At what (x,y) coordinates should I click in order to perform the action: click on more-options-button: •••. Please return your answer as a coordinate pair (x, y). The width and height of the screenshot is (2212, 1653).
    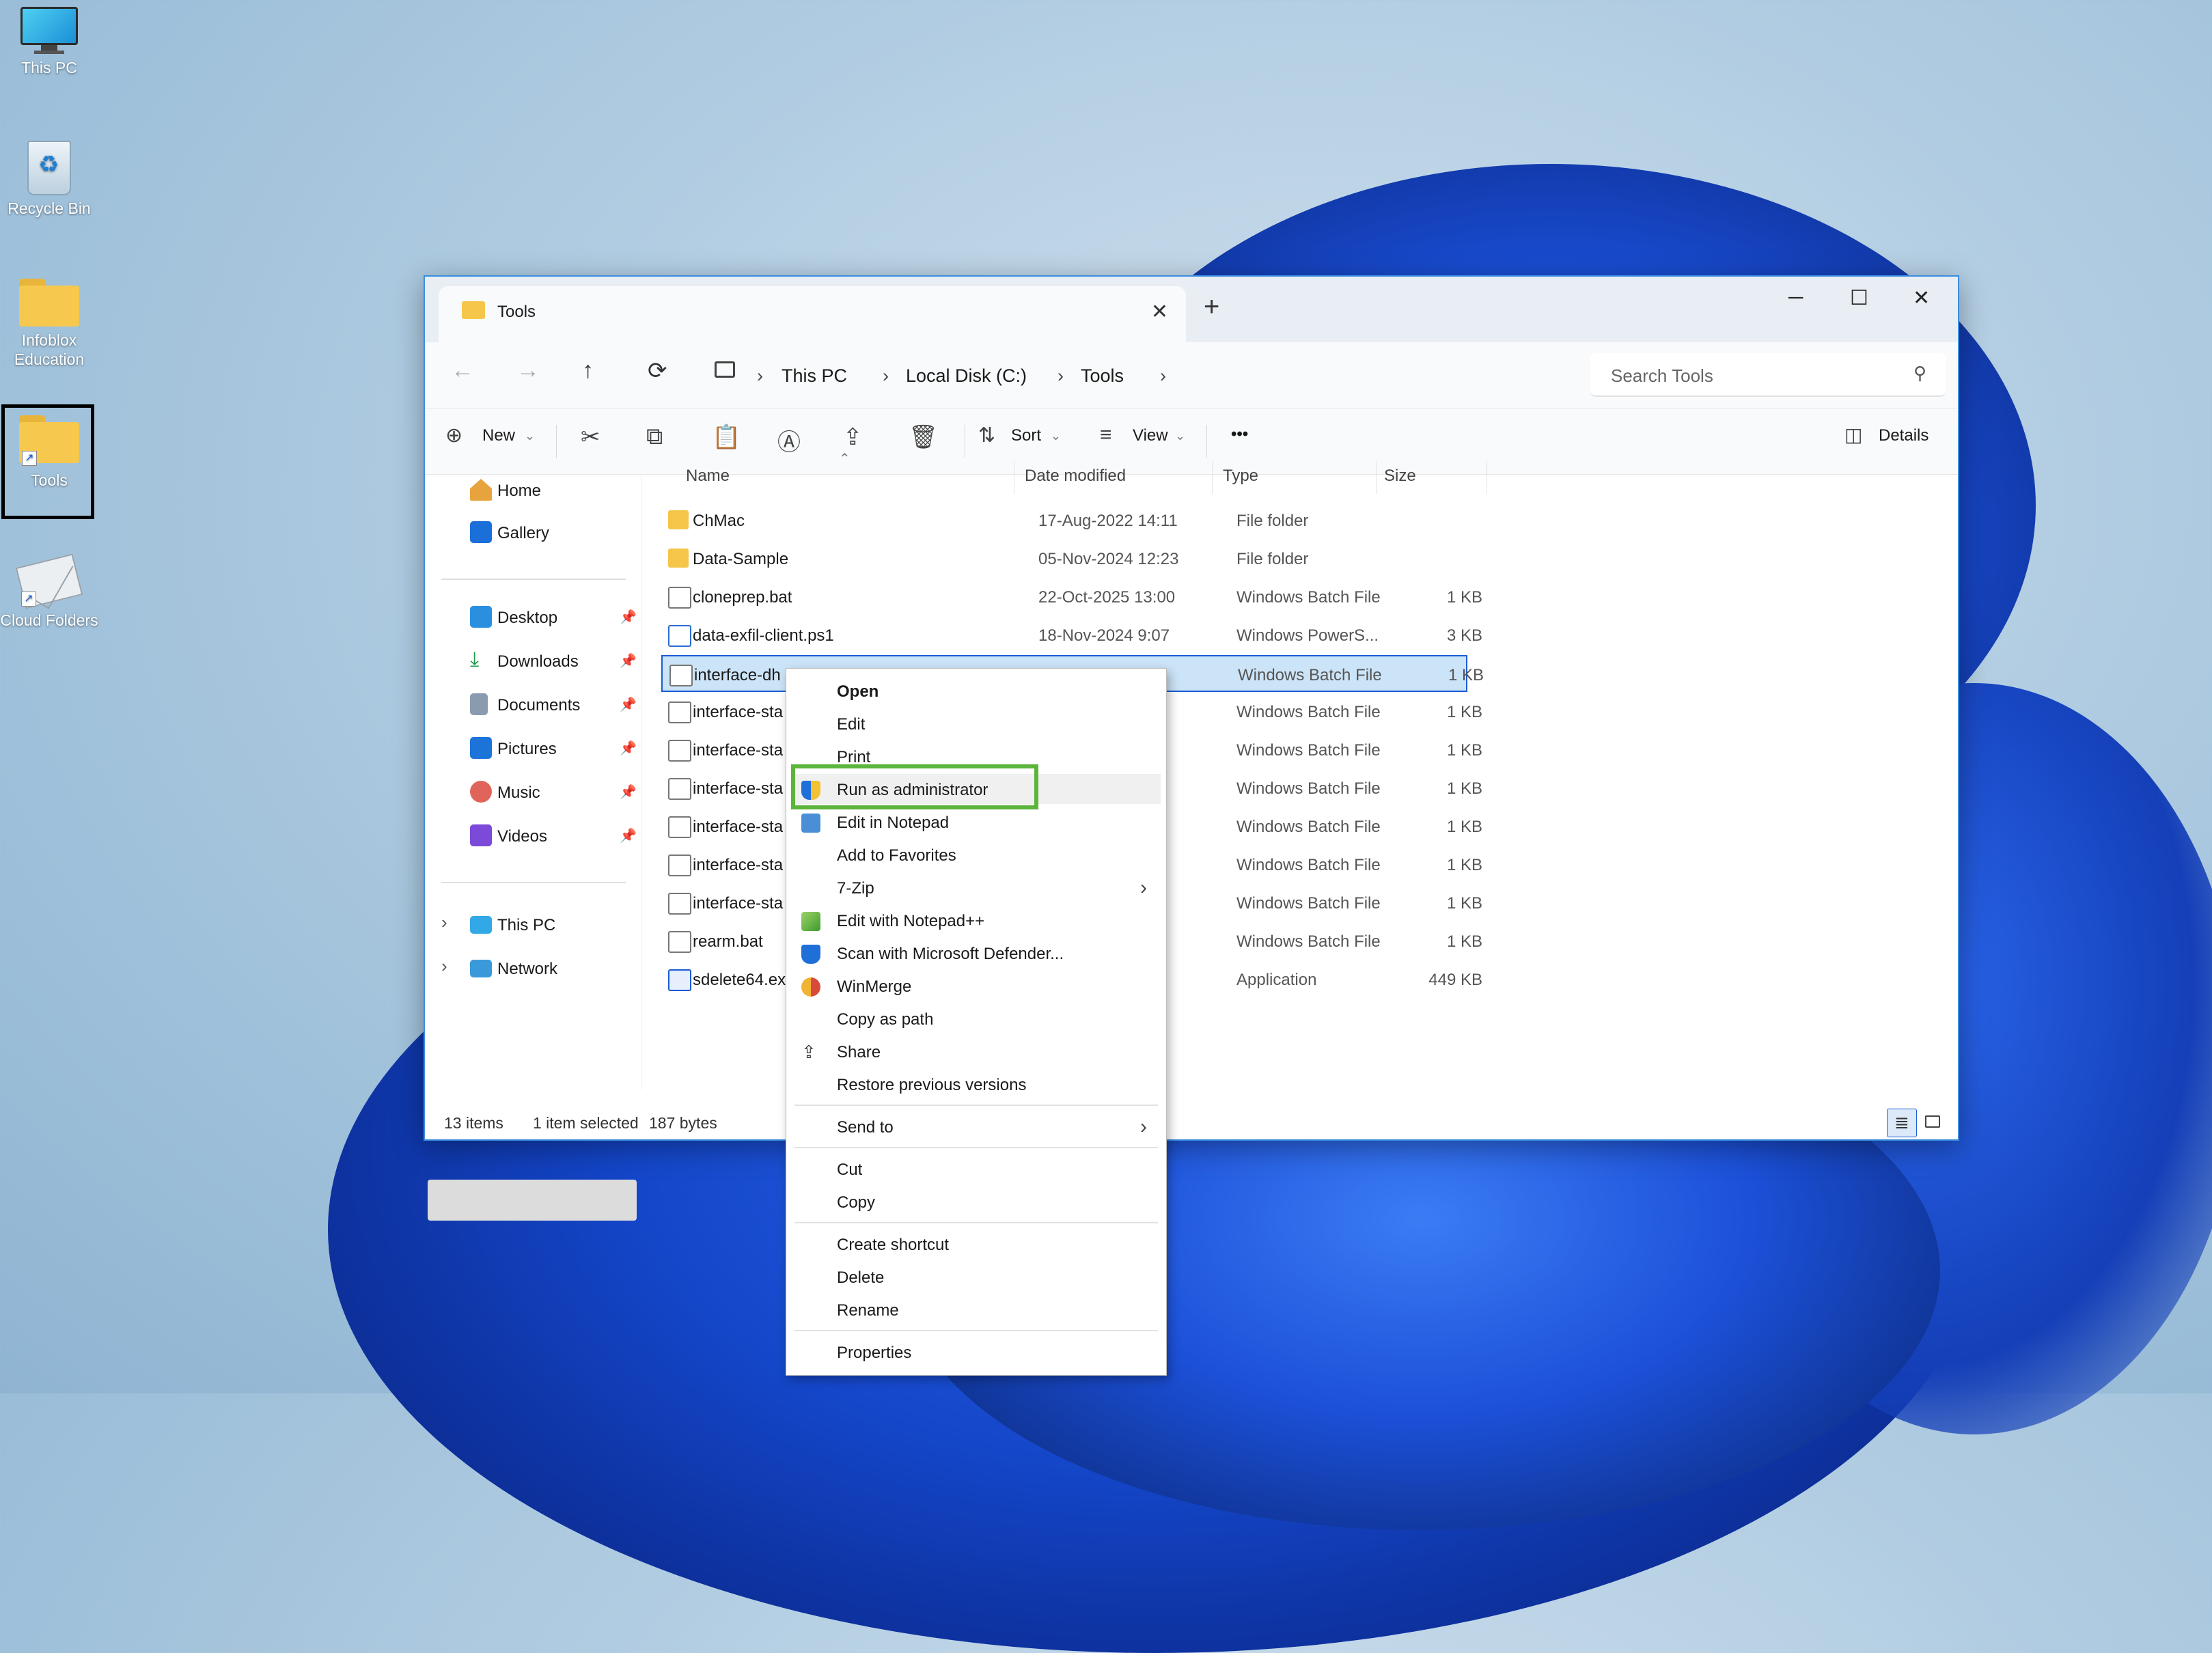
    Looking at the image, I should click on (1240, 434).